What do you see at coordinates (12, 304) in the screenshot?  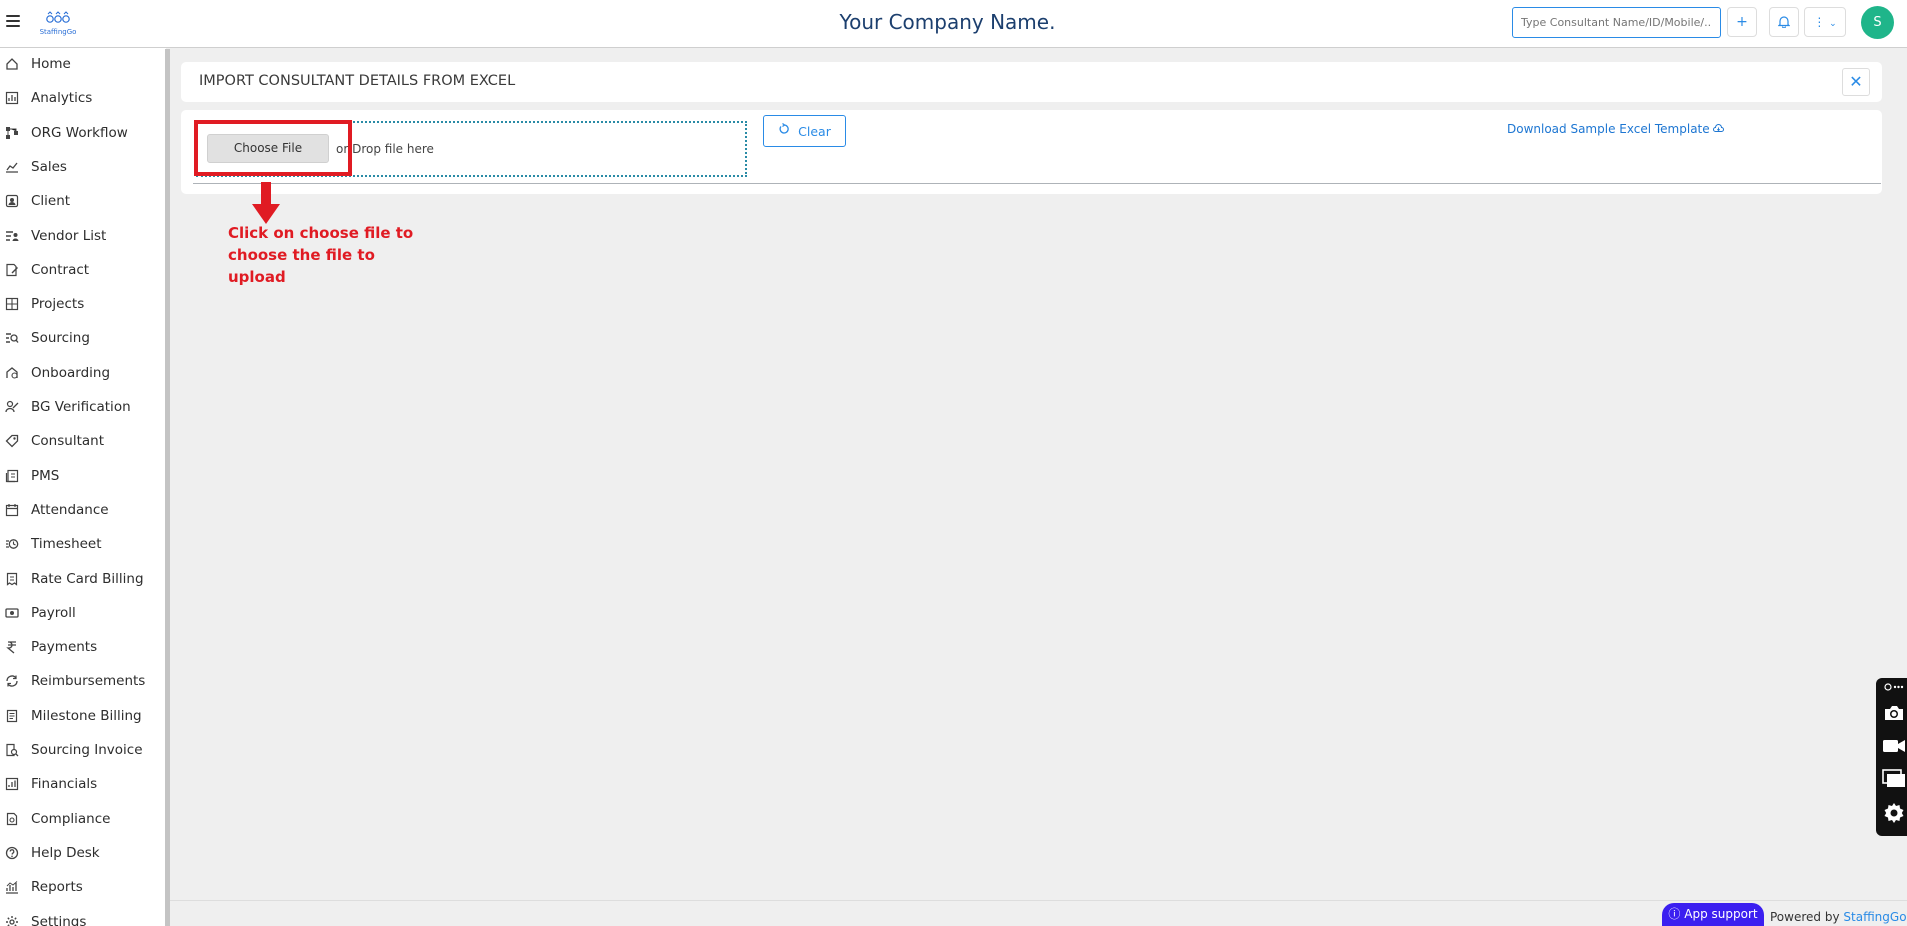 I see `projects-icon` at bounding box center [12, 304].